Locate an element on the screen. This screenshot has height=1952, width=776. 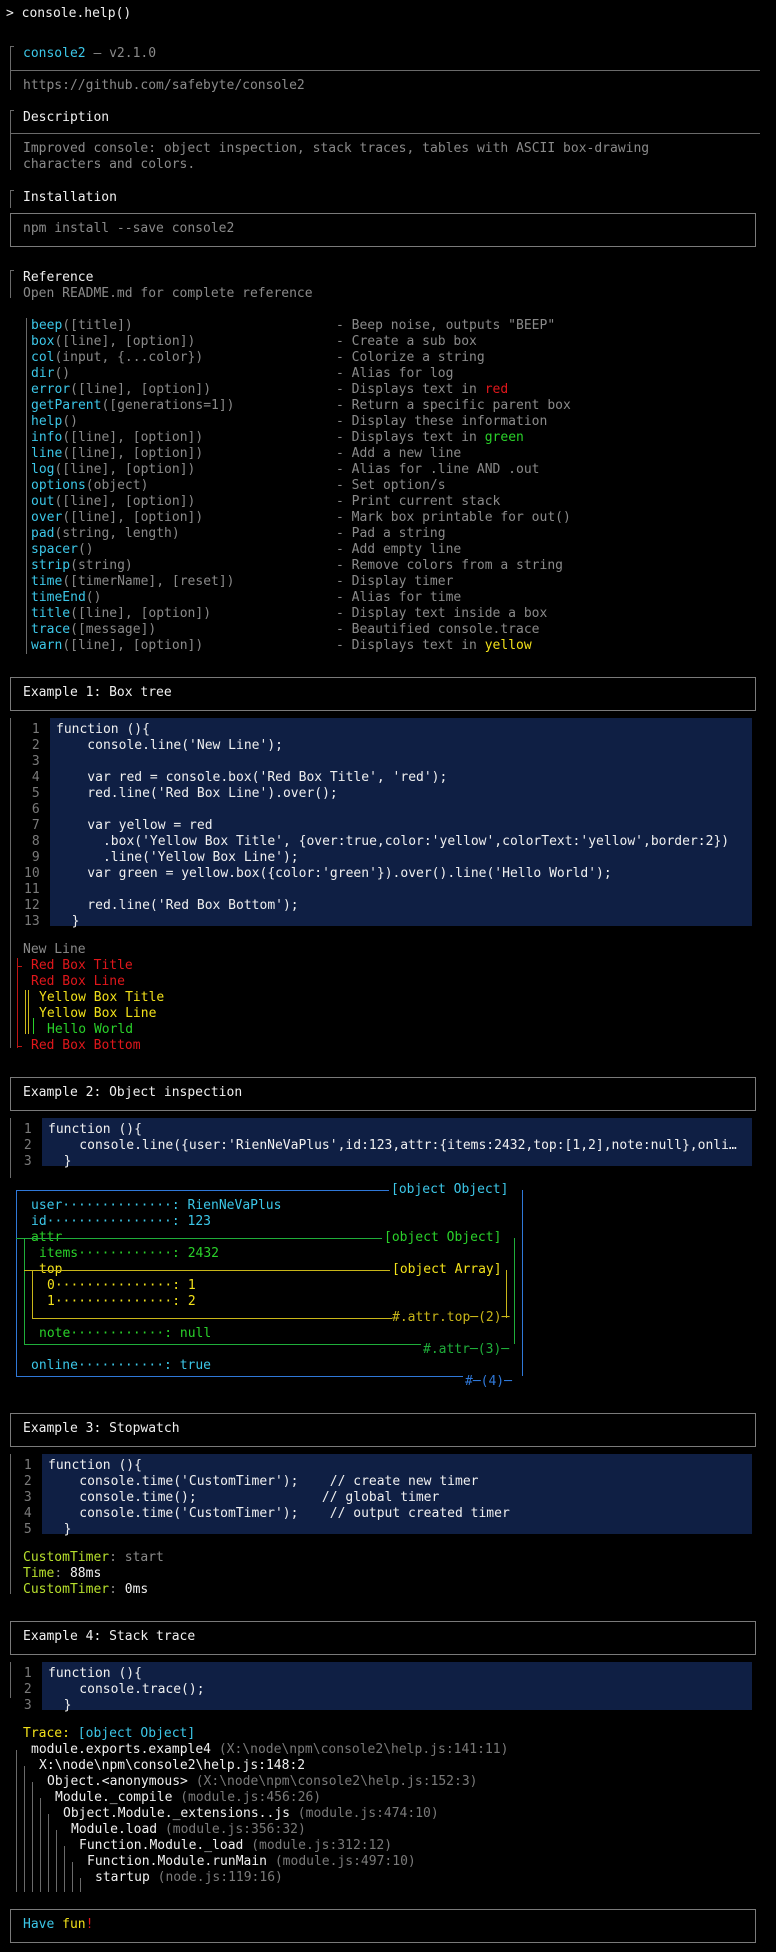
line-number: 9 is located at coordinates (32, 857).